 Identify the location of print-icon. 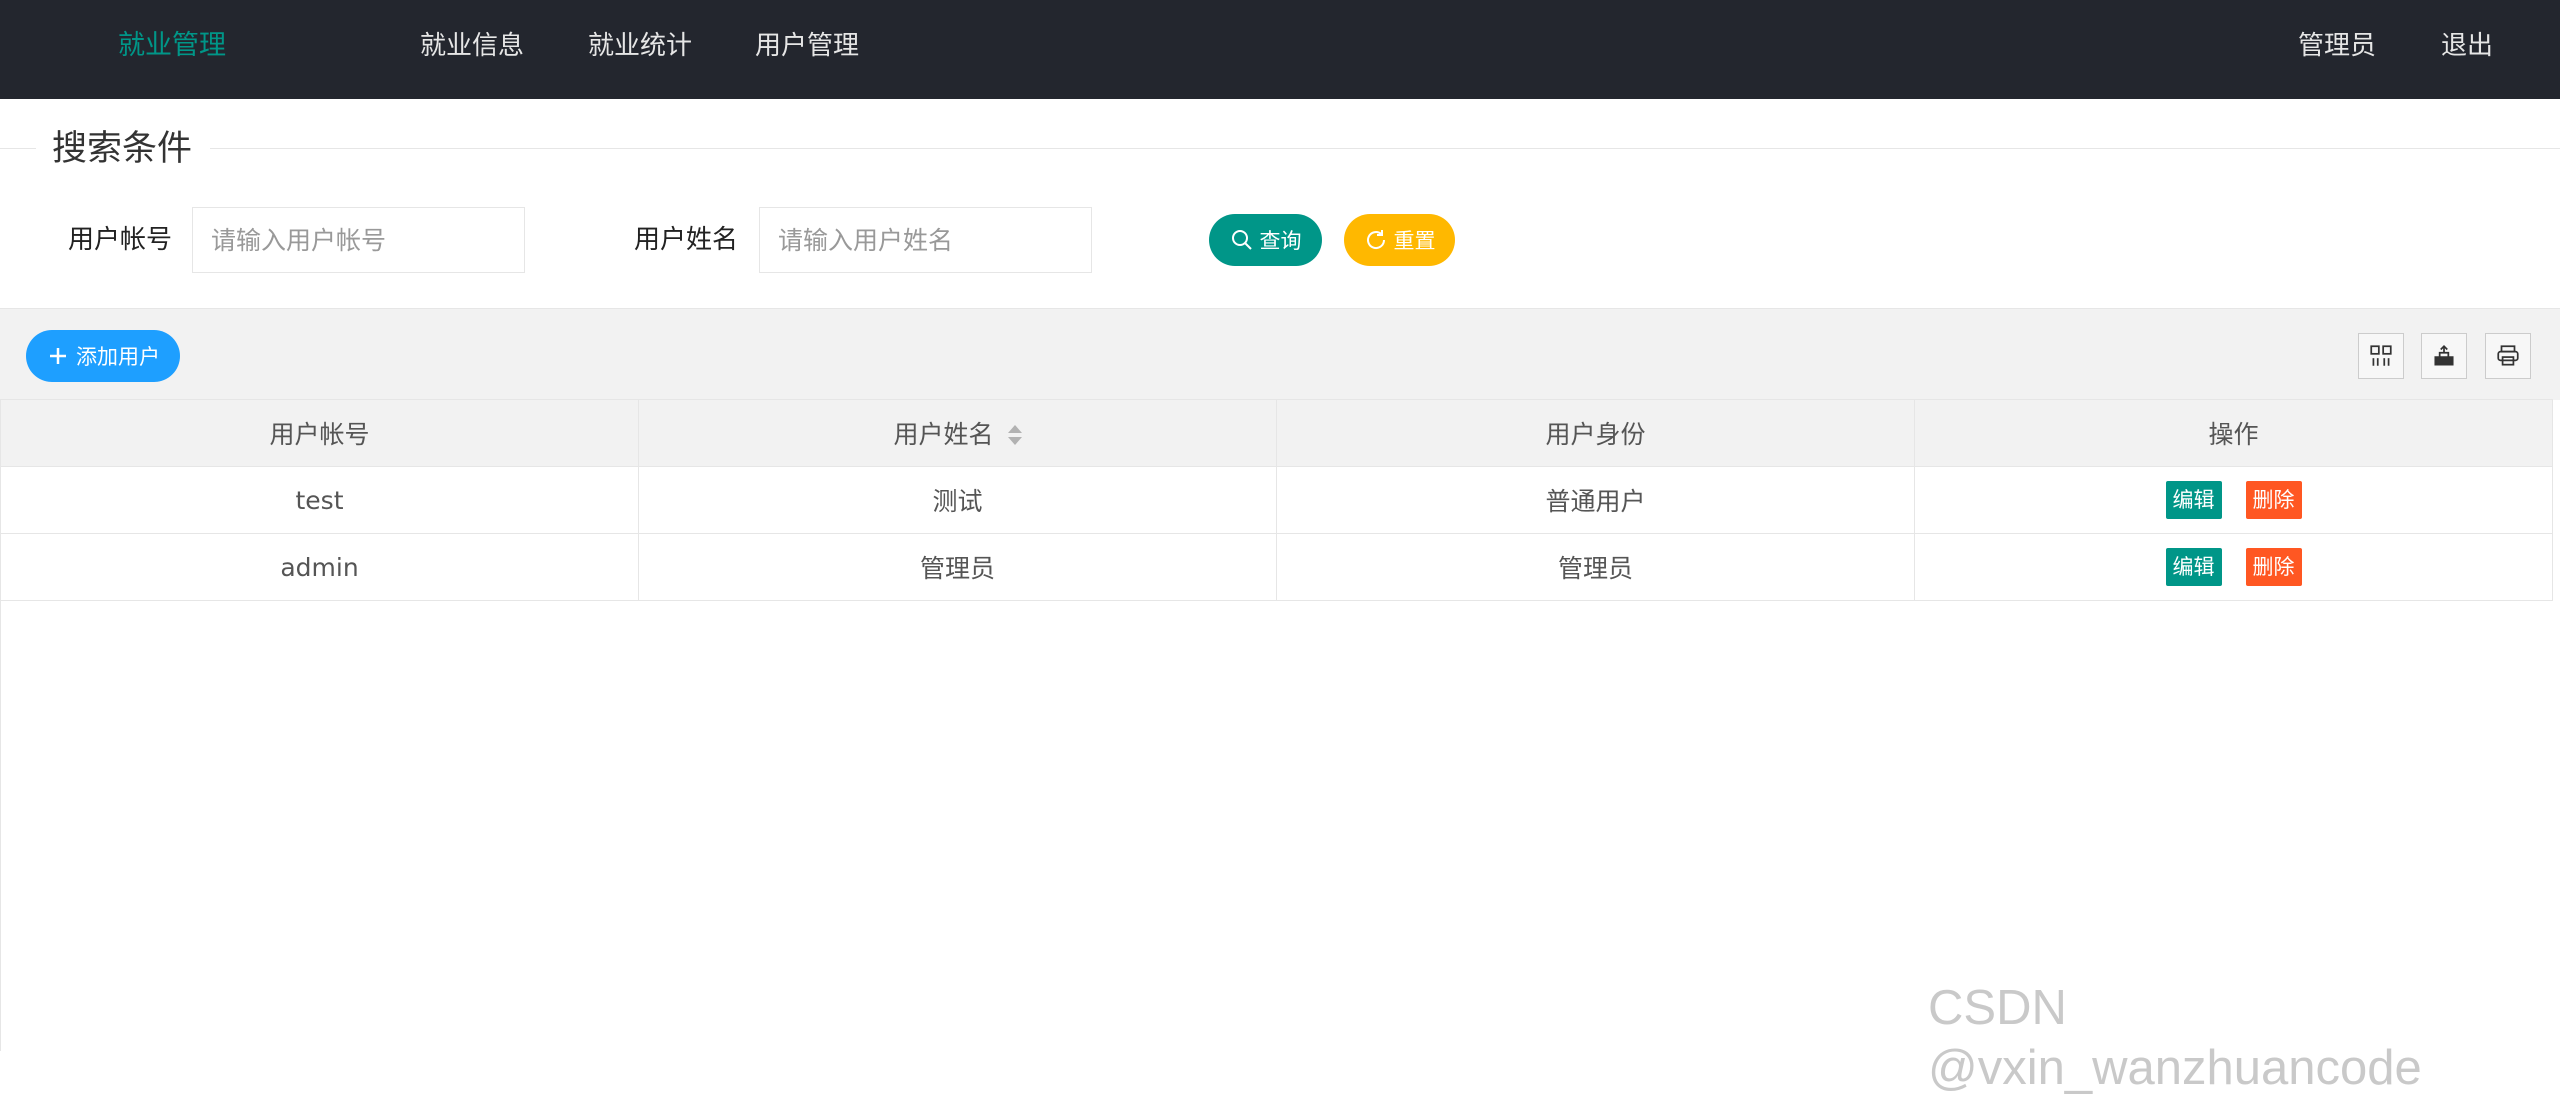
(2508, 355).